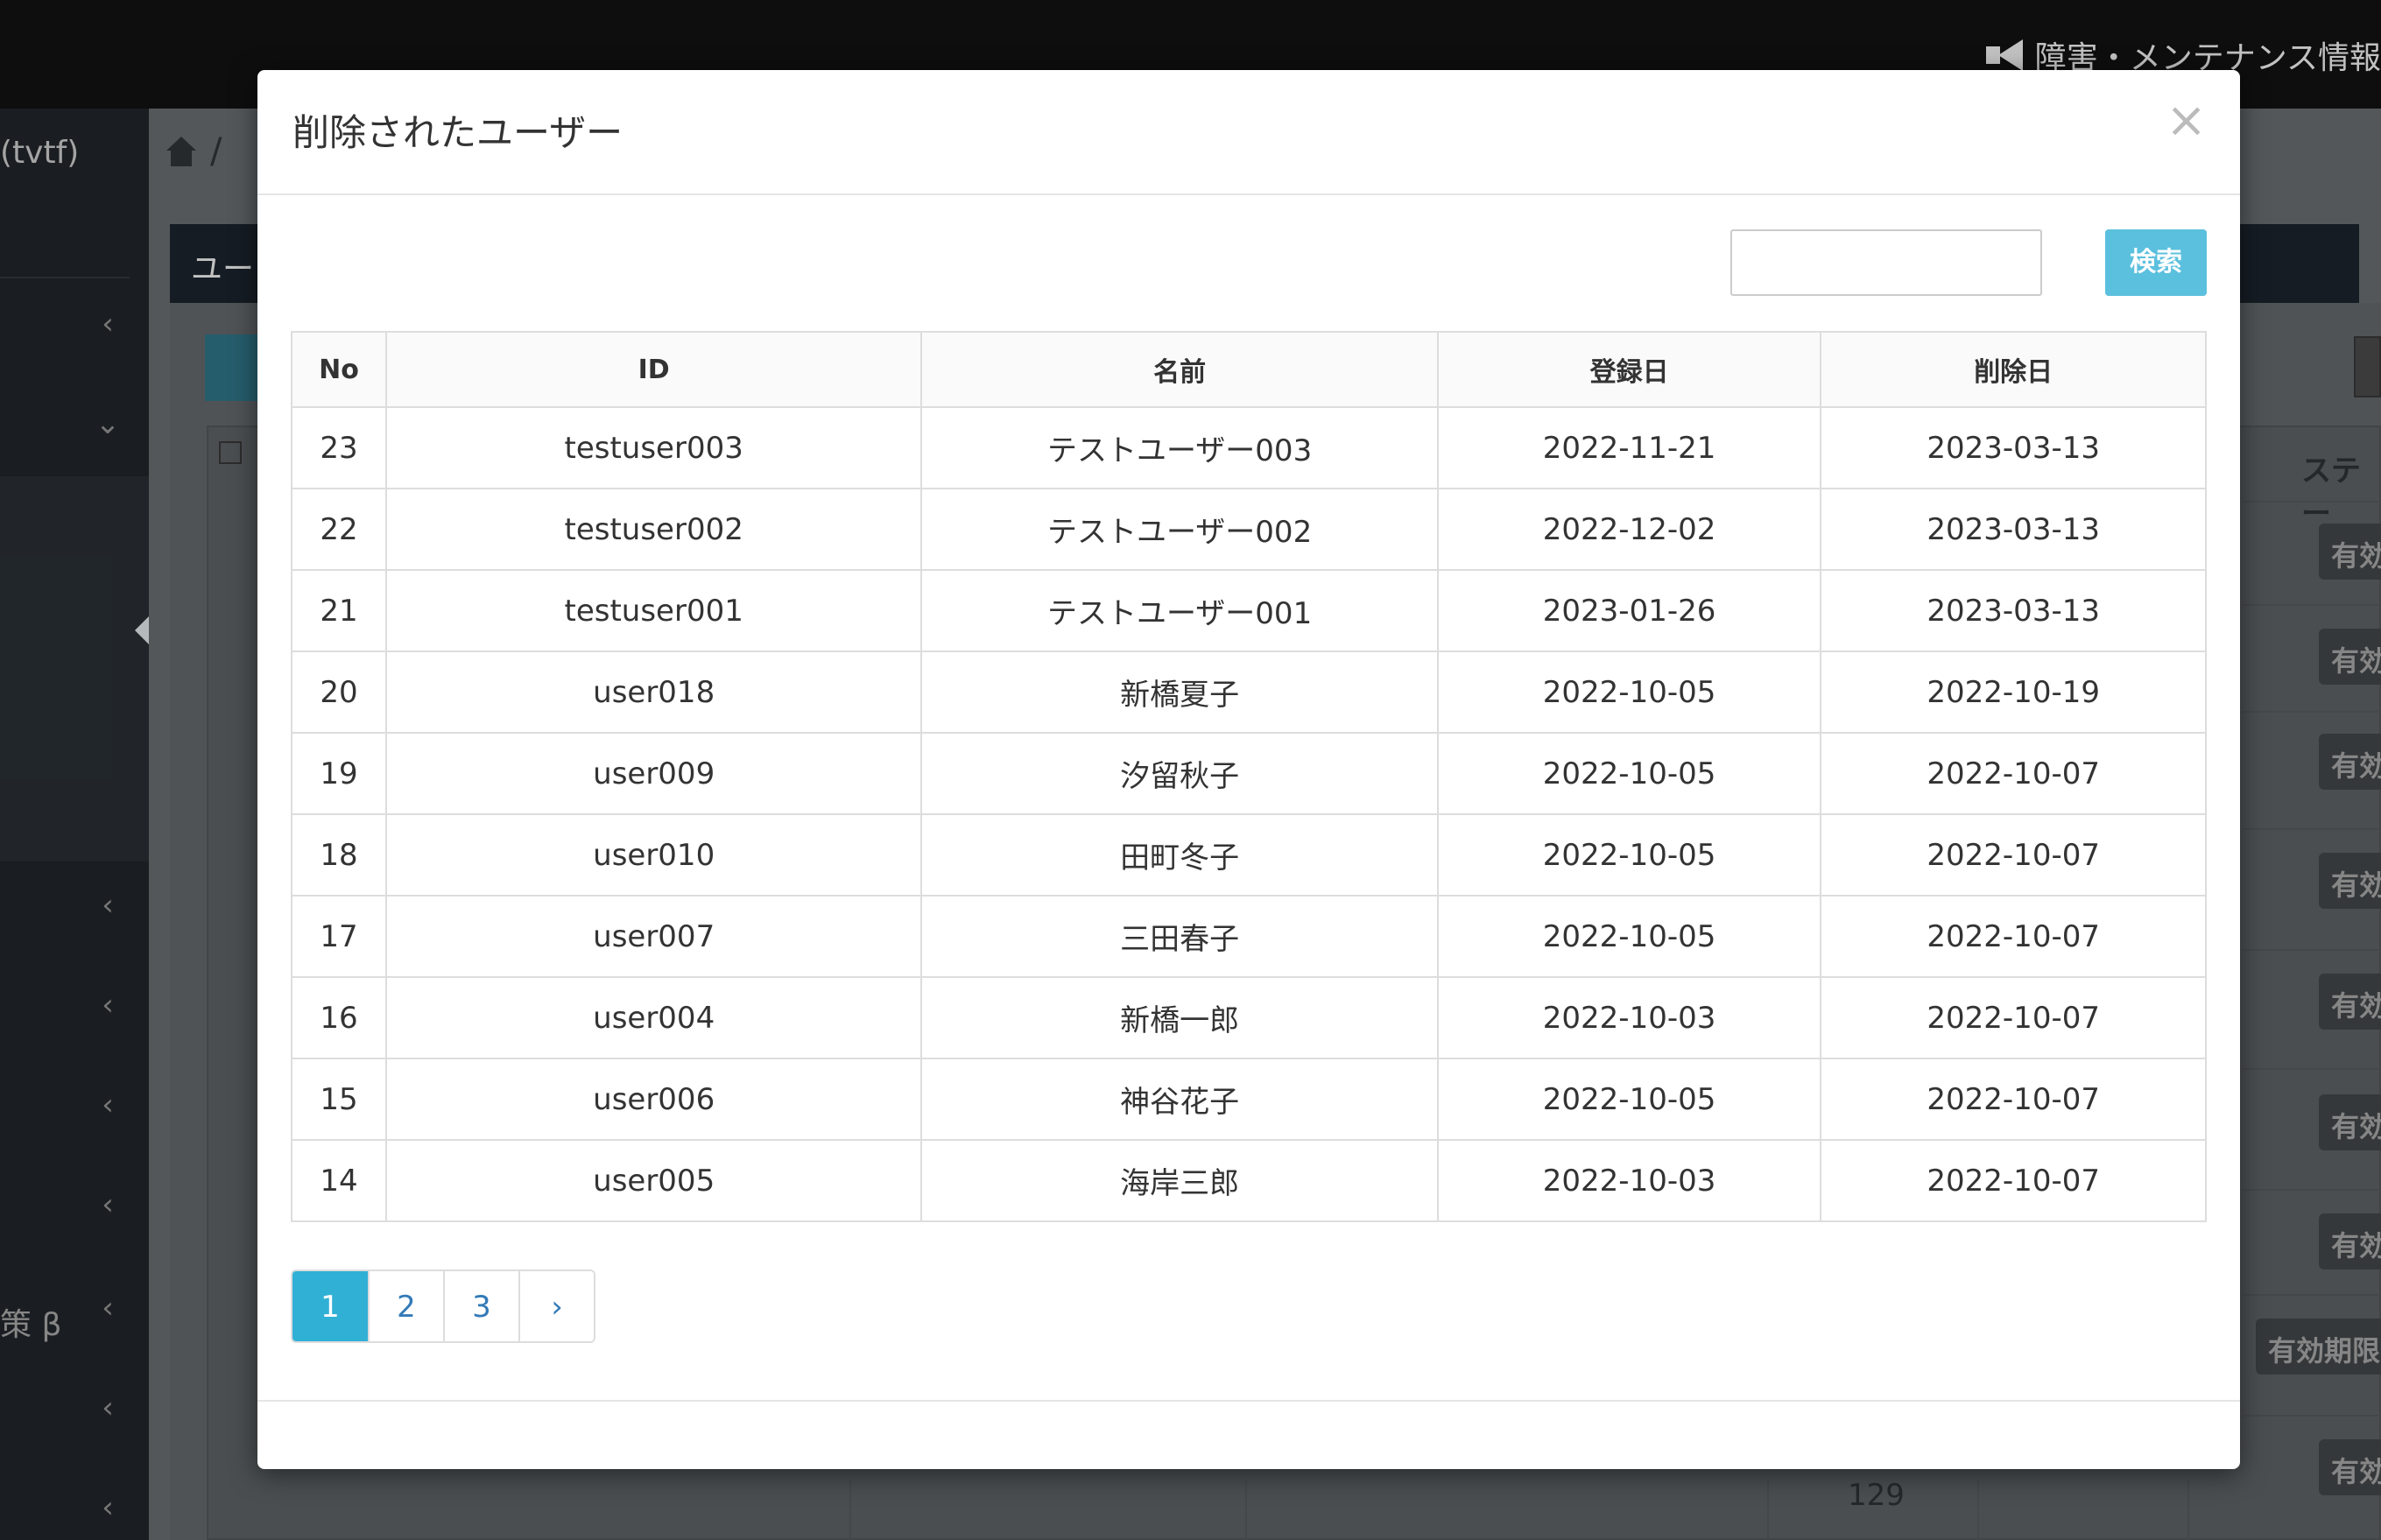 The height and width of the screenshot is (1540, 2381). What do you see at coordinates (339, 610) in the screenshot?
I see `cell-no: 21` at bounding box center [339, 610].